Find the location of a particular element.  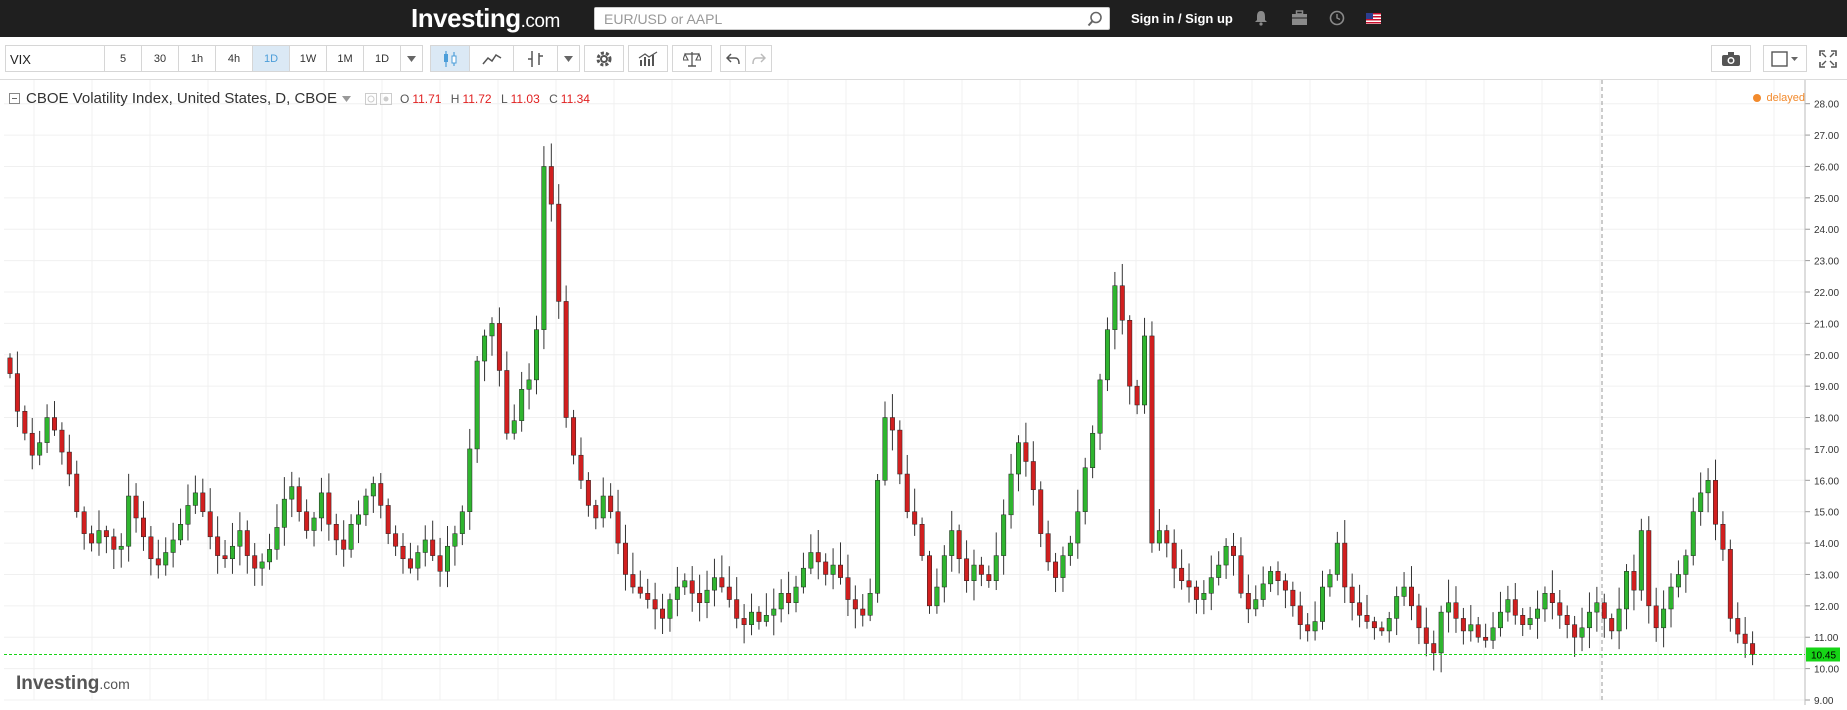

search-icon is located at coordinates (1095, 19).